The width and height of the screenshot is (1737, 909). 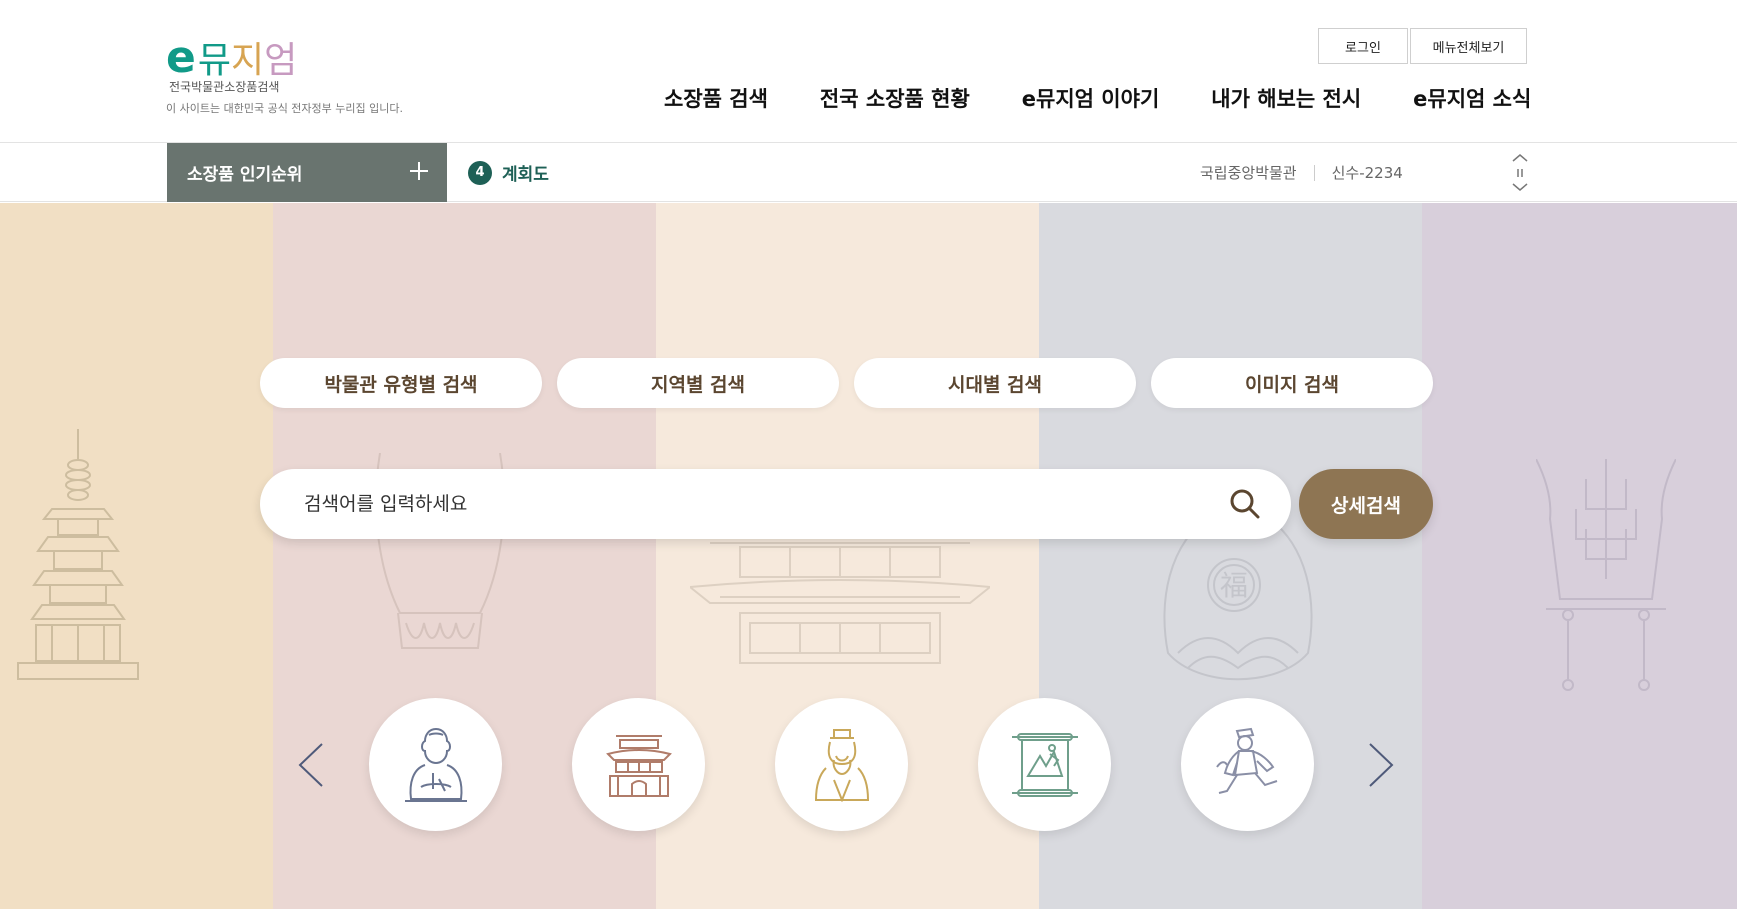 What do you see at coordinates (1248, 173) in the screenshot?
I see `rank-item-museum: 국립중앙박물관` at bounding box center [1248, 173].